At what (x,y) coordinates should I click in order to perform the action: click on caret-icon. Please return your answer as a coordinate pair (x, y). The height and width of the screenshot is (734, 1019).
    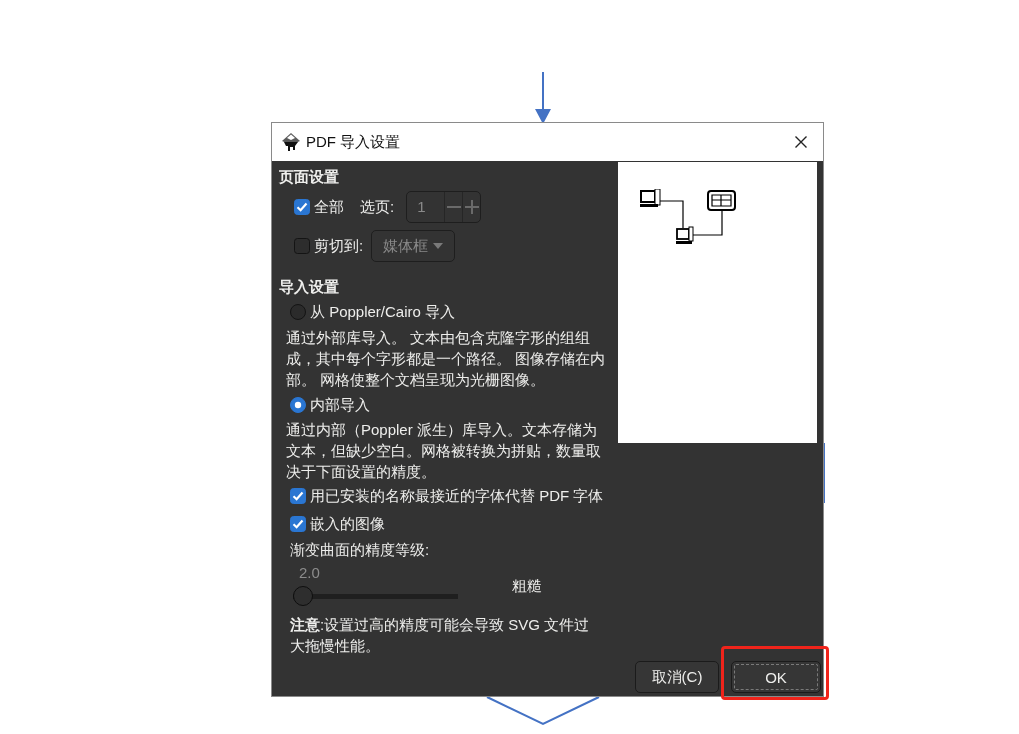
    Looking at the image, I should click on (438, 246).